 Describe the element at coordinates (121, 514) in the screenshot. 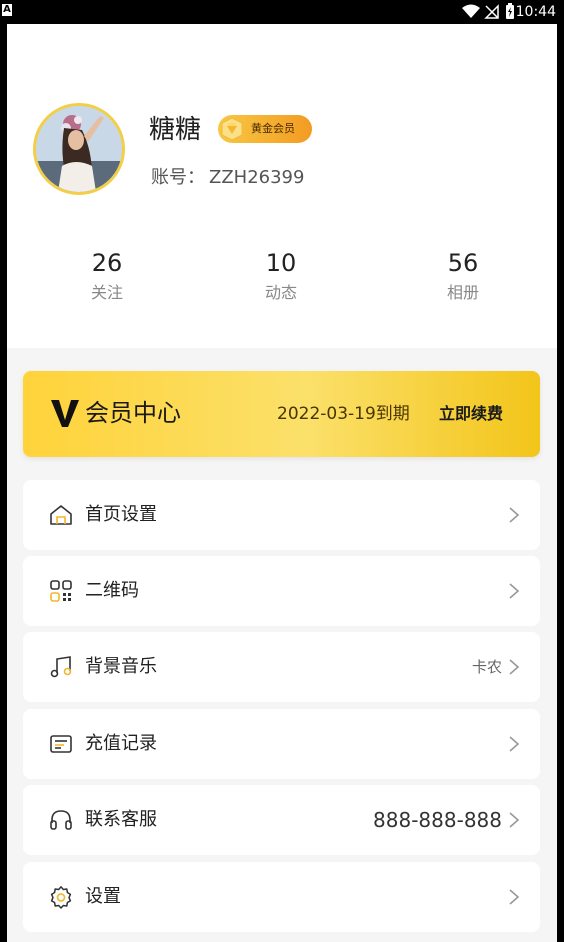

I see `menu-label: 首页设置` at that location.